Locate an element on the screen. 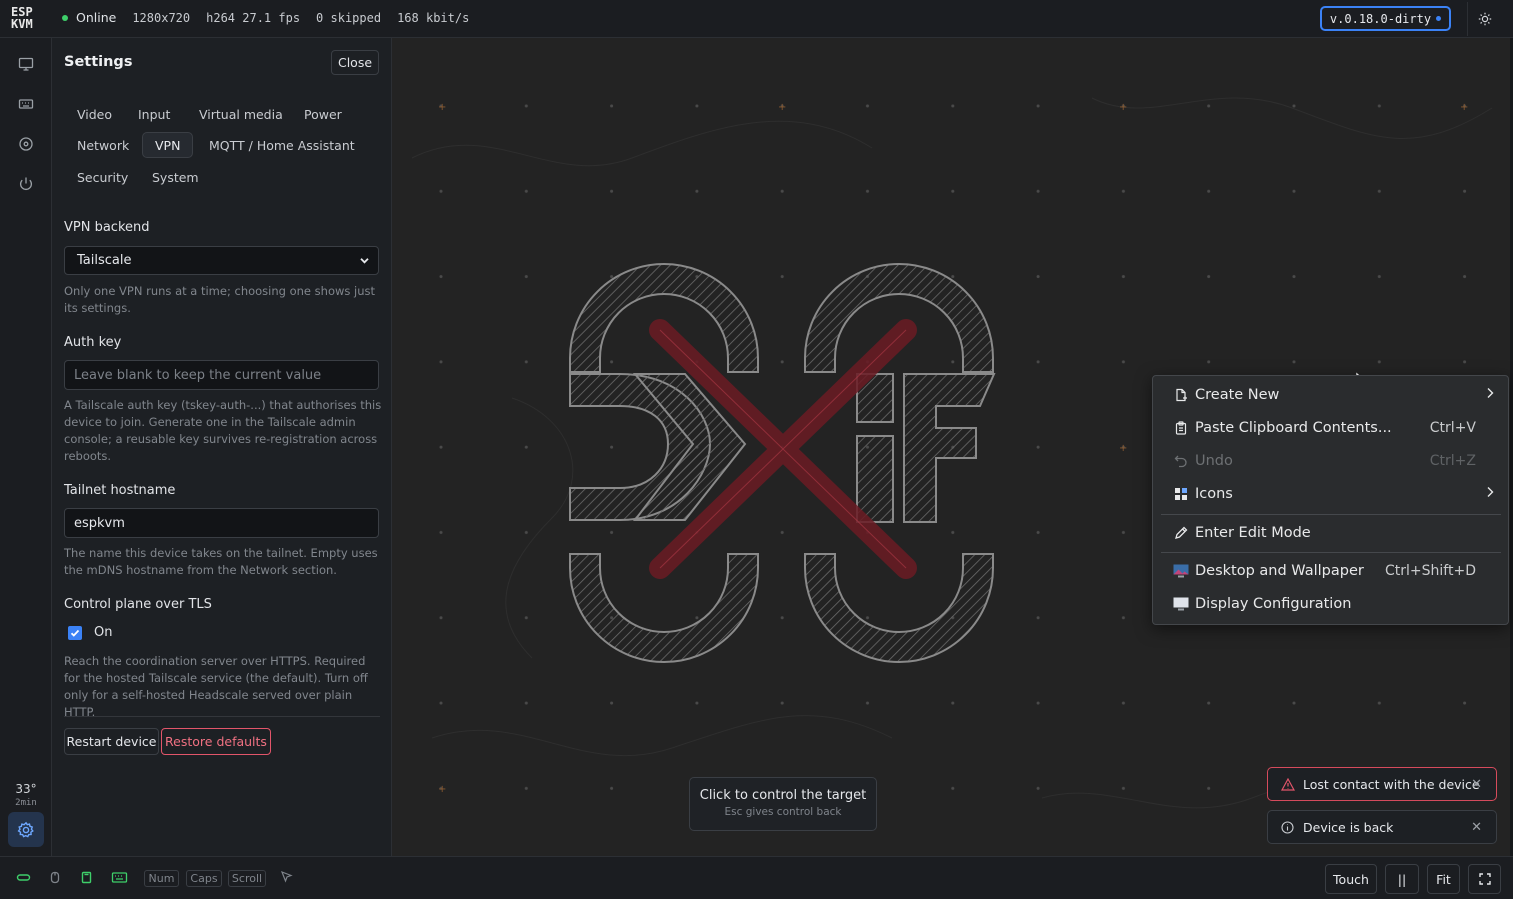 The width and height of the screenshot is (1513, 899). temperature-value: 33° is located at coordinates (26, 789).